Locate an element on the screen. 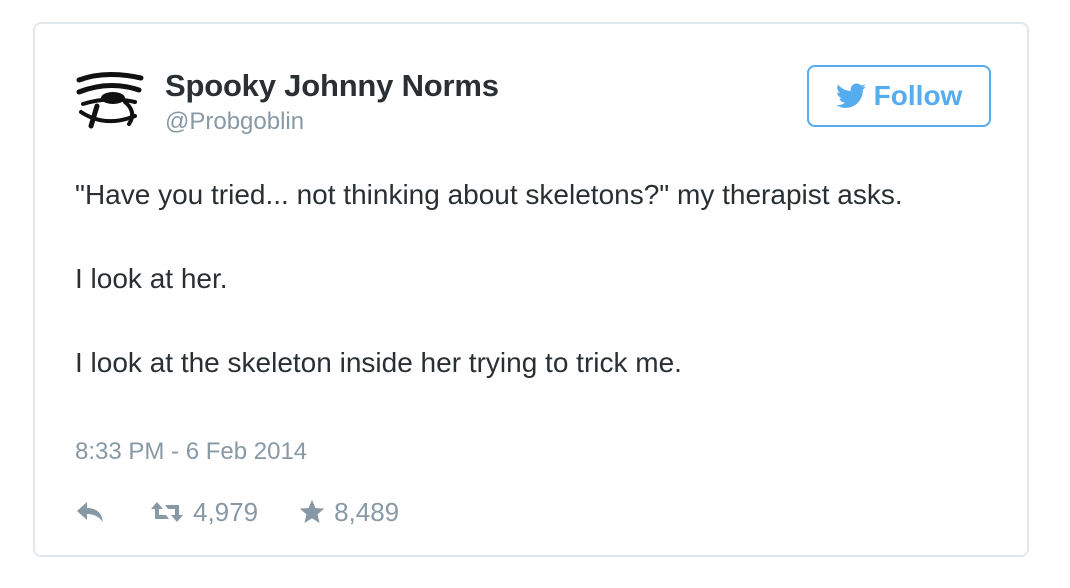  retweet-button: 4,979 is located at coordinates (203, 512).